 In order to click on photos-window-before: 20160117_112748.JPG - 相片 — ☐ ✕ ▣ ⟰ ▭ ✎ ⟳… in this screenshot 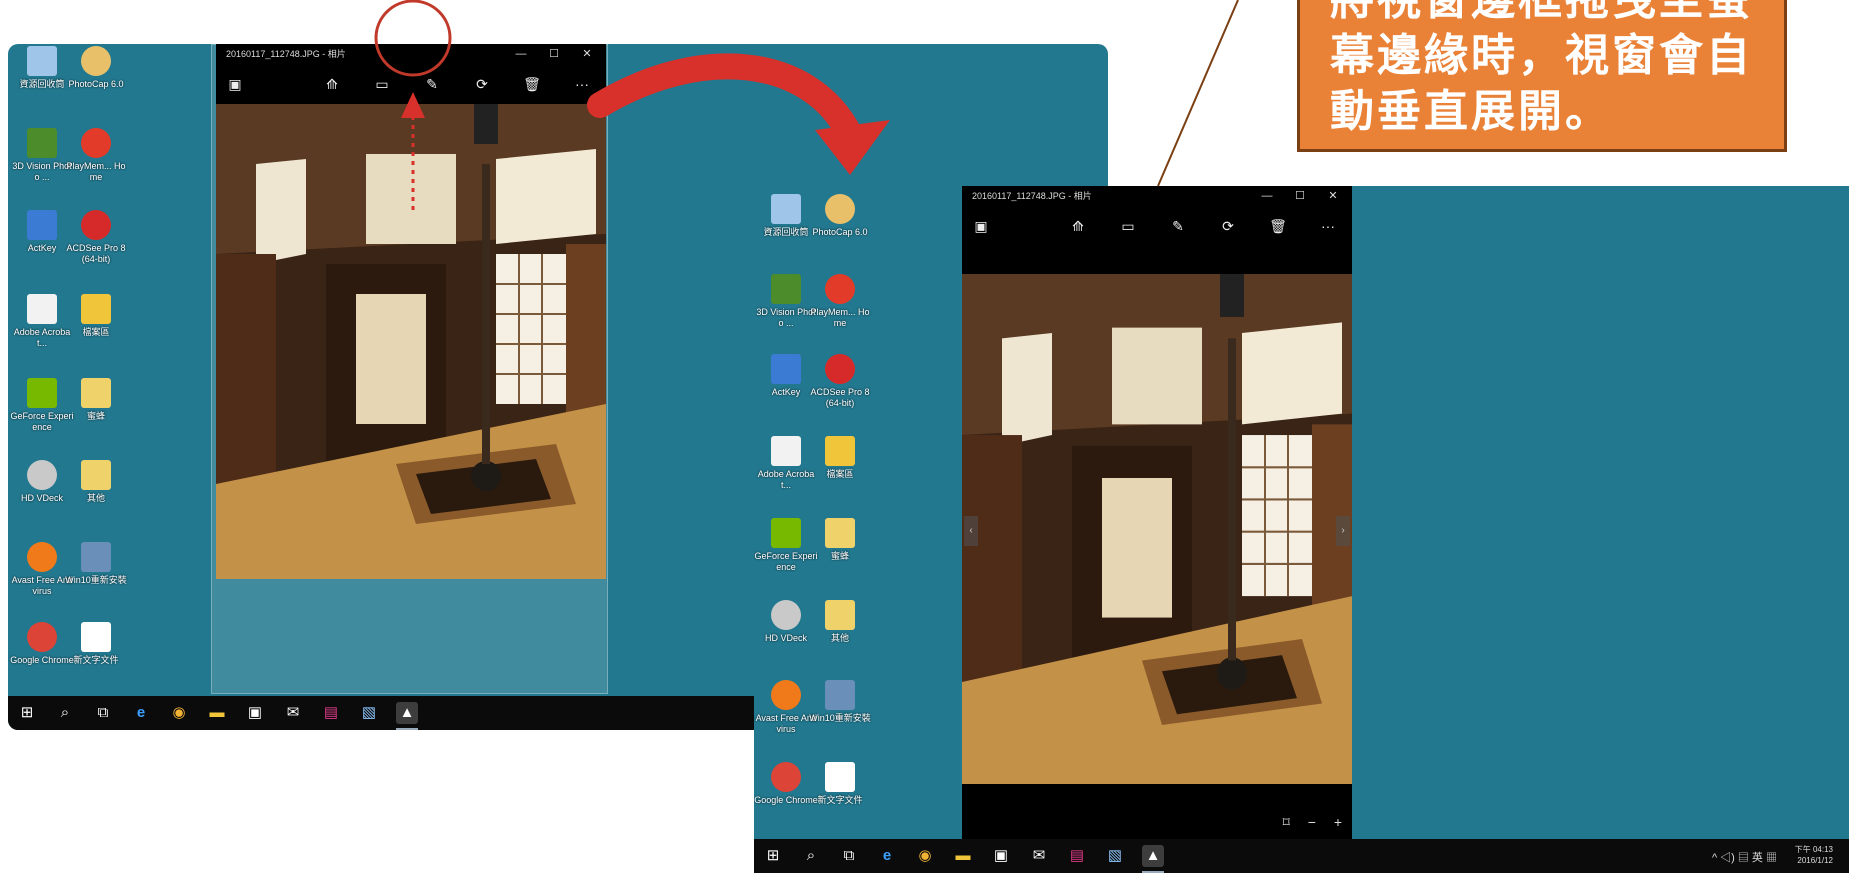, I will do `click(411, 311)`.